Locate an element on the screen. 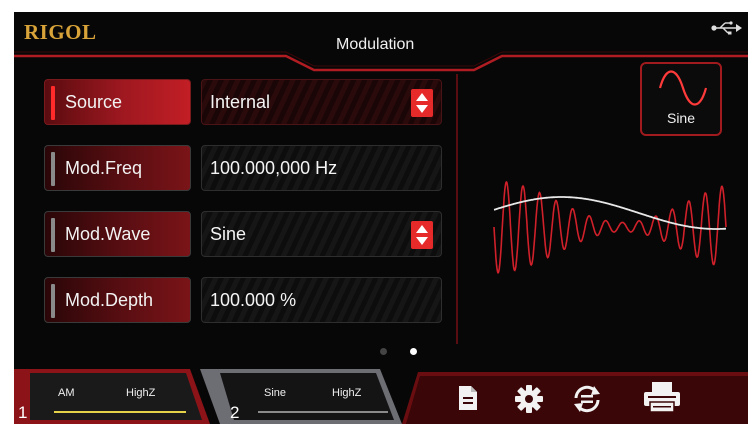  mod-depth-value: 100.000 % is located at coordinates (321, 300).